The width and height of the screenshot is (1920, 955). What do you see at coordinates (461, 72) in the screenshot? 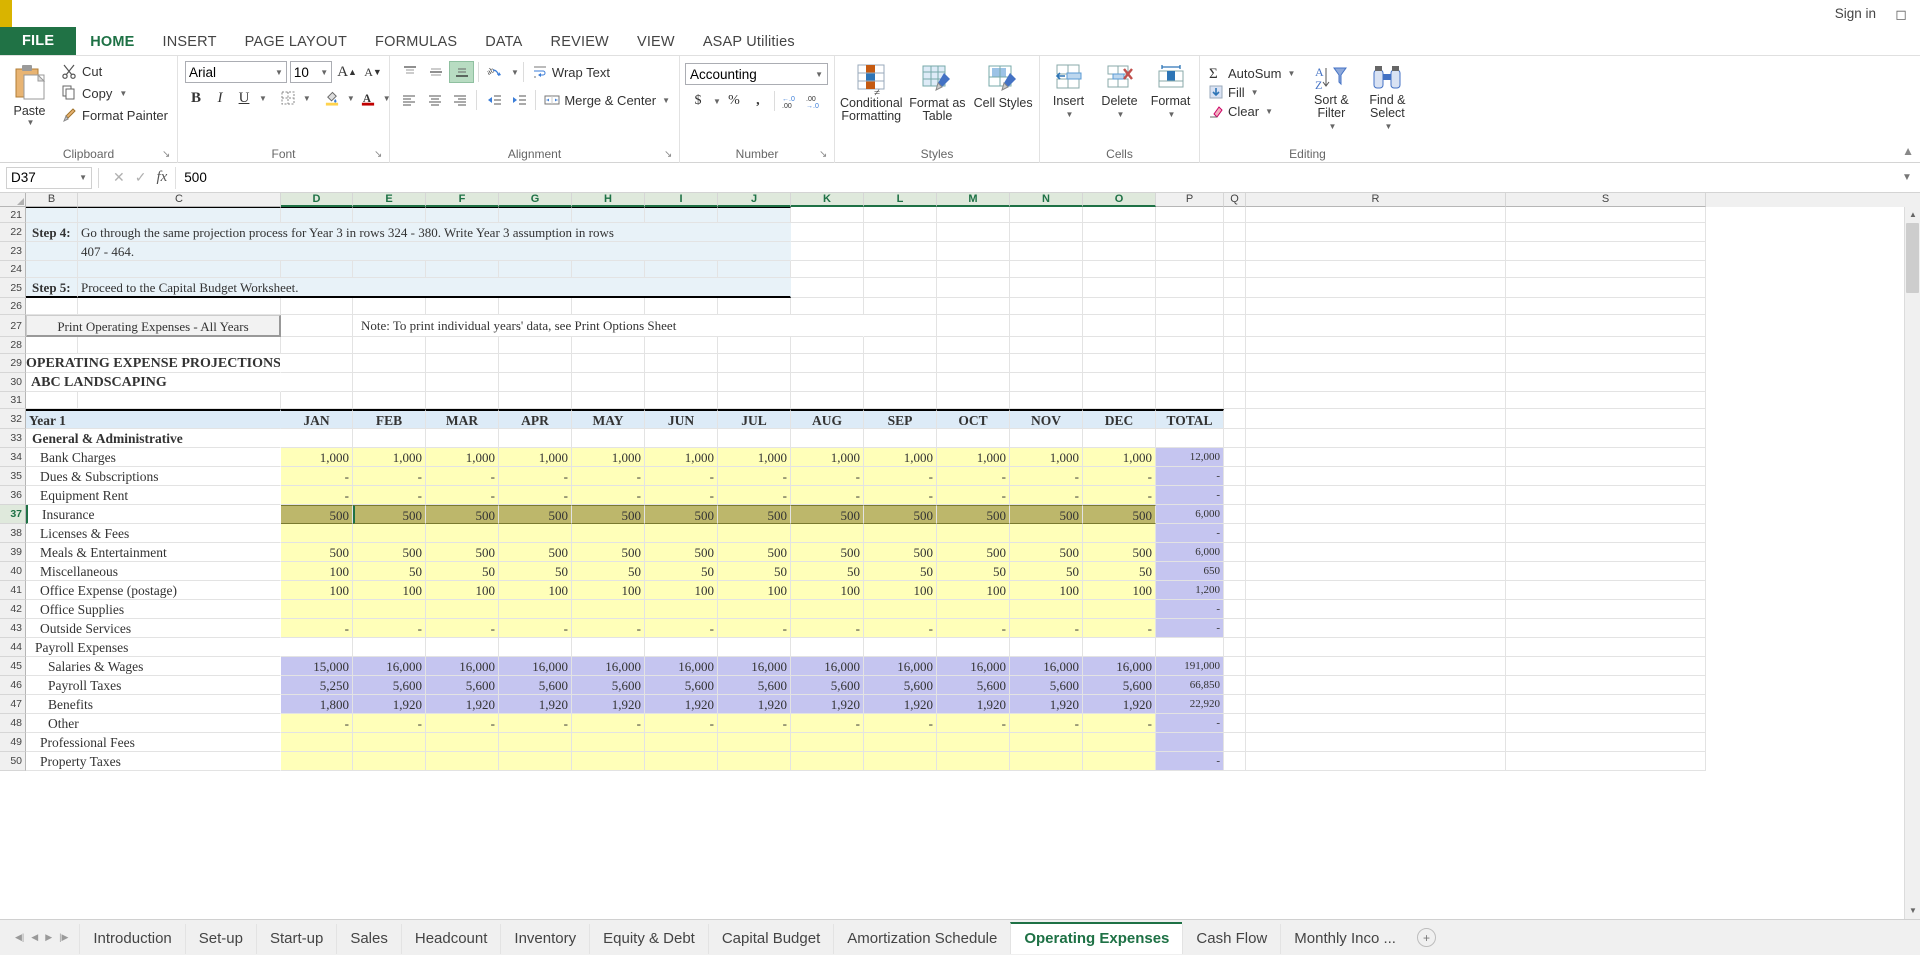
I see `align-bottom-button` at bounding box center [461, 72].